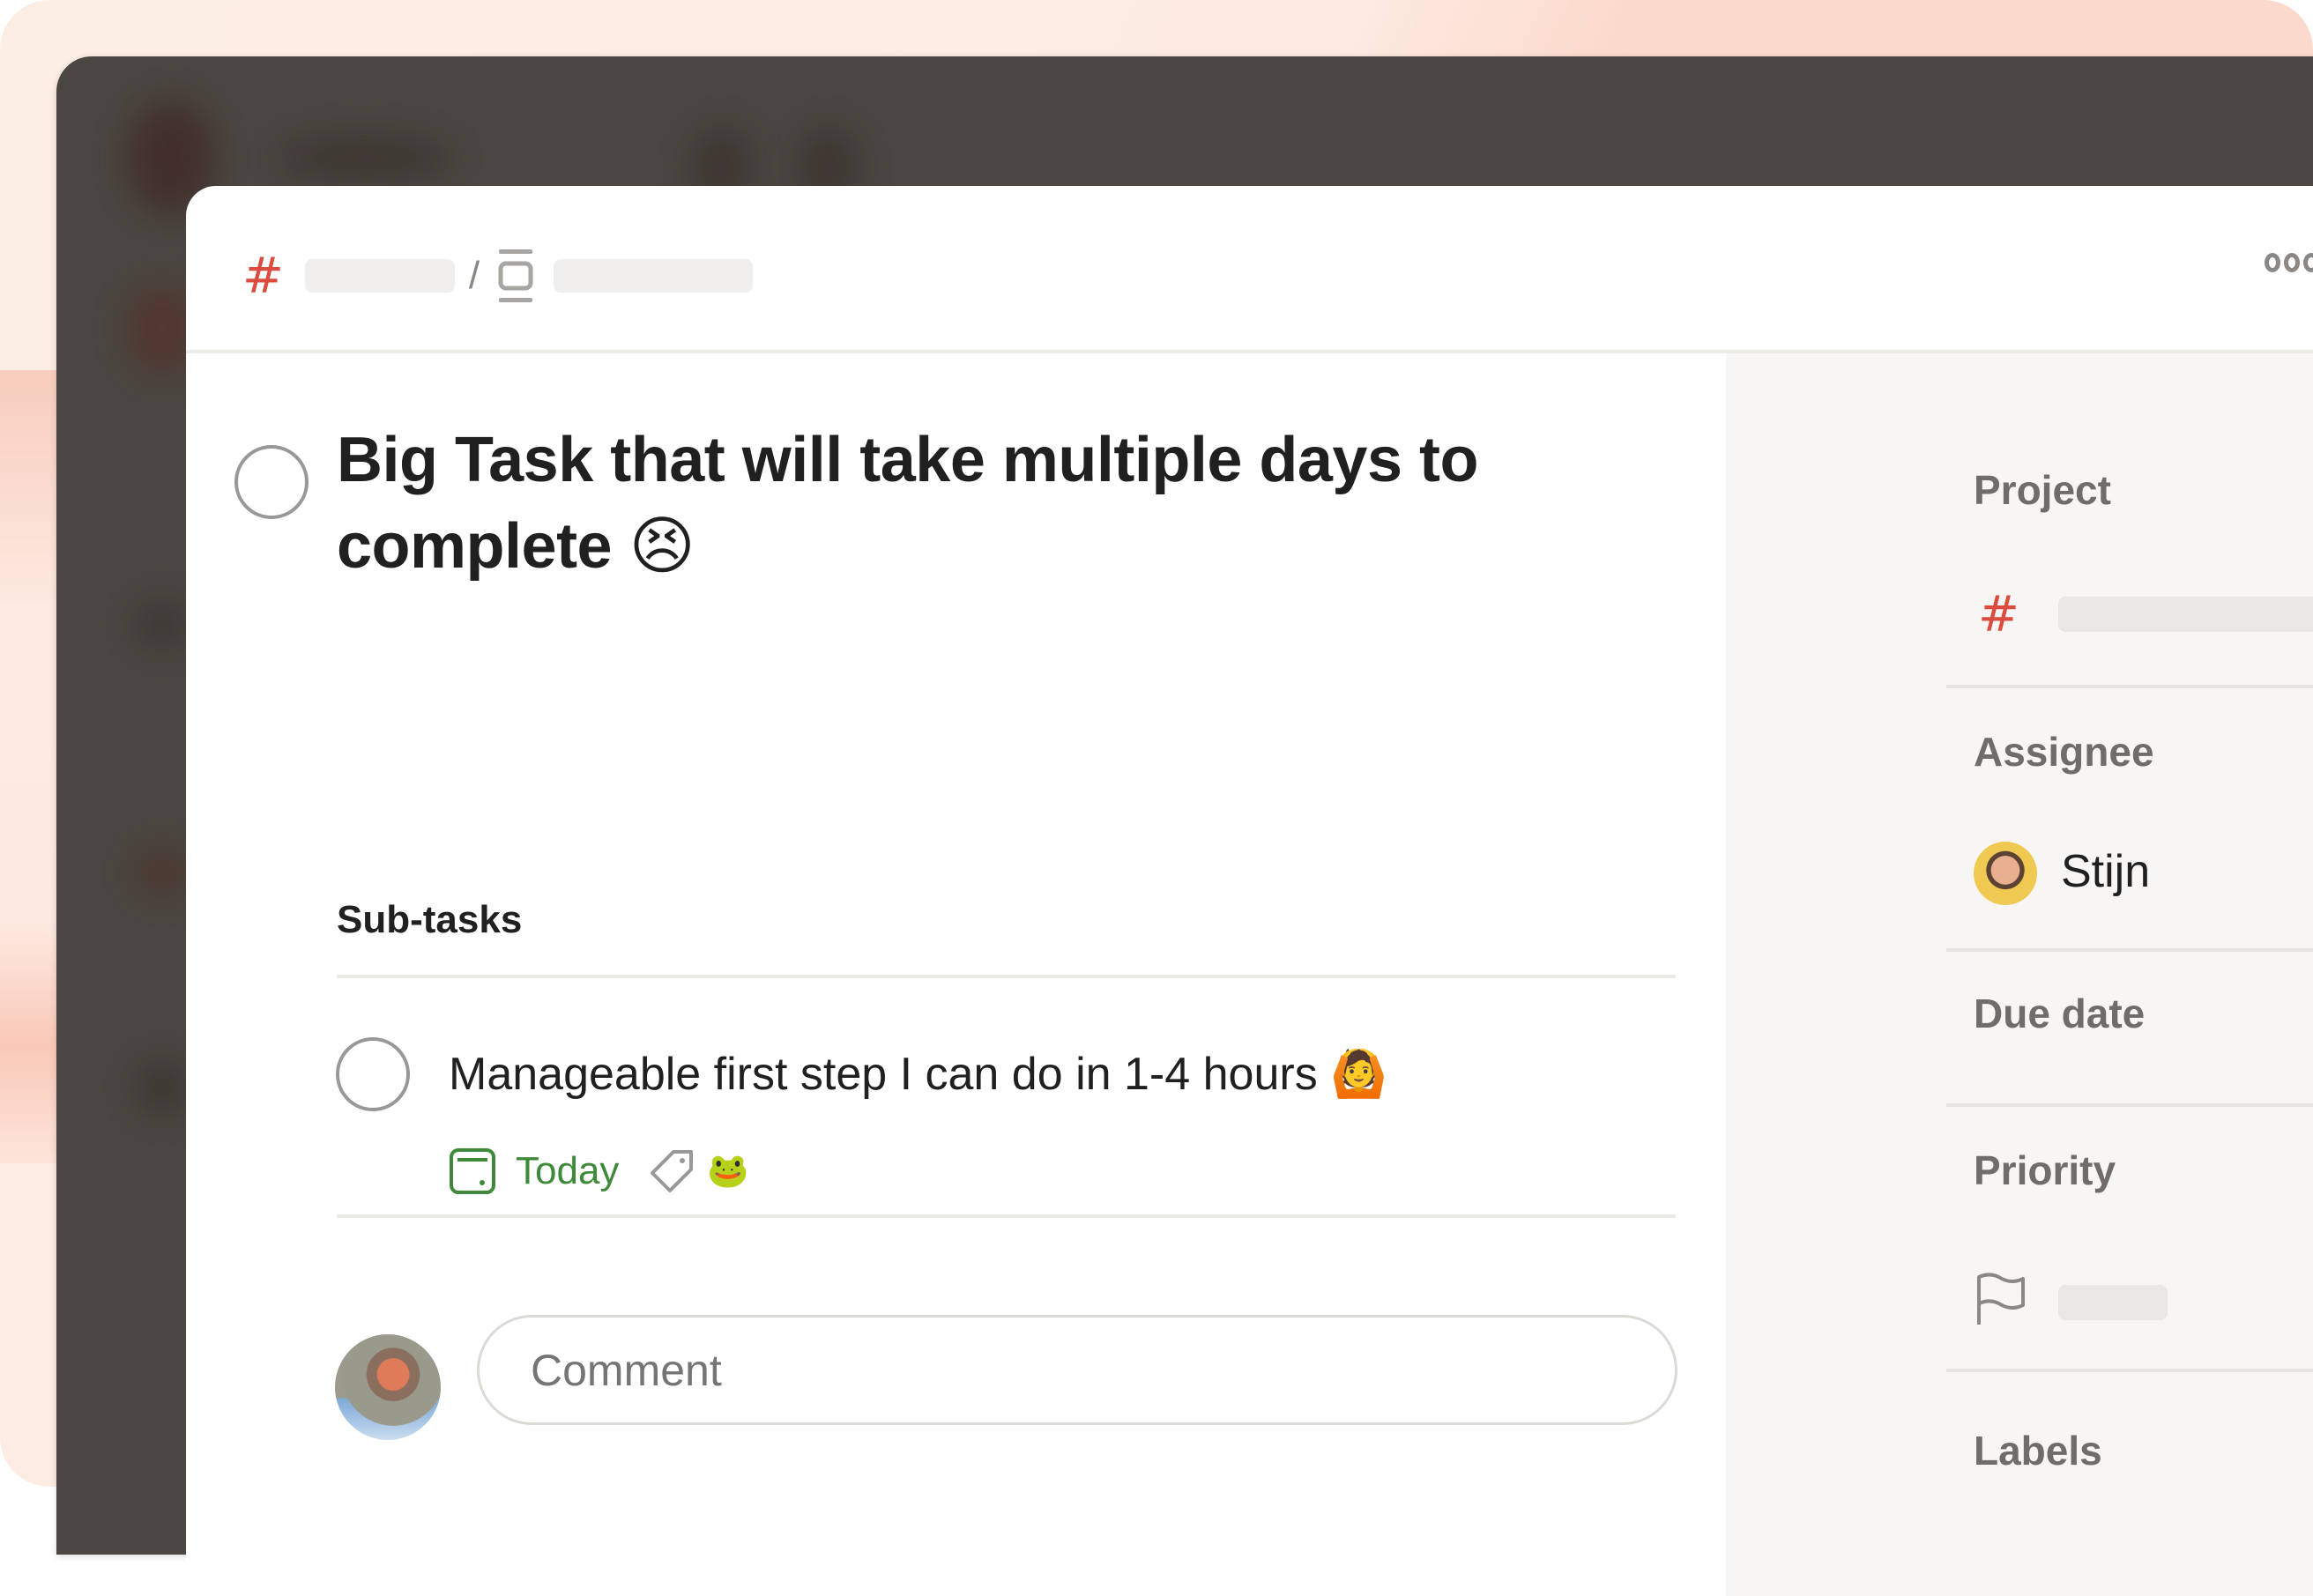 Image resolution: width=2313 pixels, height=1596 pixels. Describe the element at coordinates (379, 276) in the screenshot. I see `breadcrumb-project` at that location.